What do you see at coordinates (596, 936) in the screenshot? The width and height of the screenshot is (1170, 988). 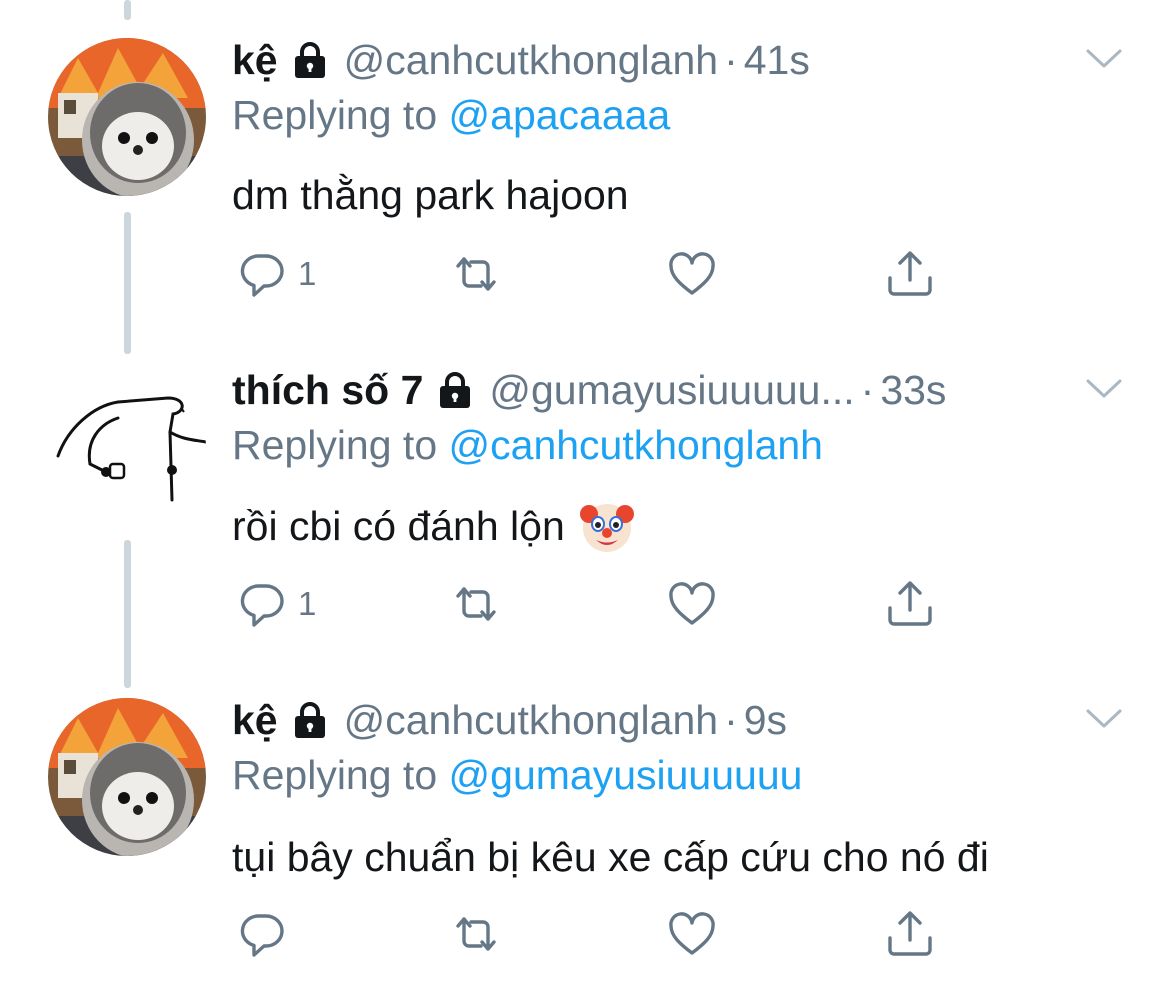 I see `tweet-actions` at bounding box center [596, 936].